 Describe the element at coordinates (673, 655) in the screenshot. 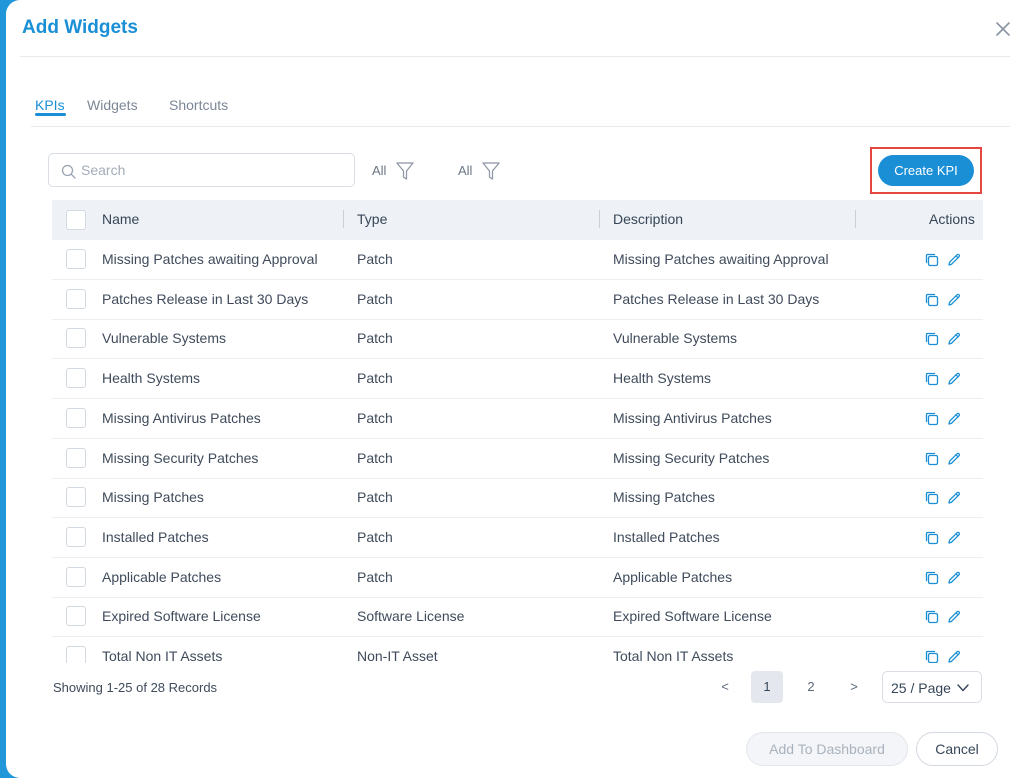

I see `row-description: Total Non IT Assets` at that location.